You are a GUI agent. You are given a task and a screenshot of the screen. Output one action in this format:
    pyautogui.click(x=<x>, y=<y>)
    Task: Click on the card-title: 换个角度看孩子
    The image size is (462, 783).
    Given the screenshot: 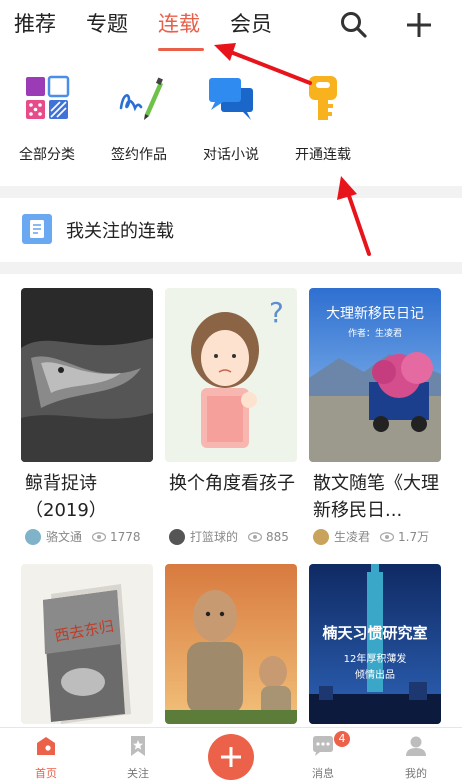 What is the action you would take?
    pyautogui.click(x=232, y=483)
    